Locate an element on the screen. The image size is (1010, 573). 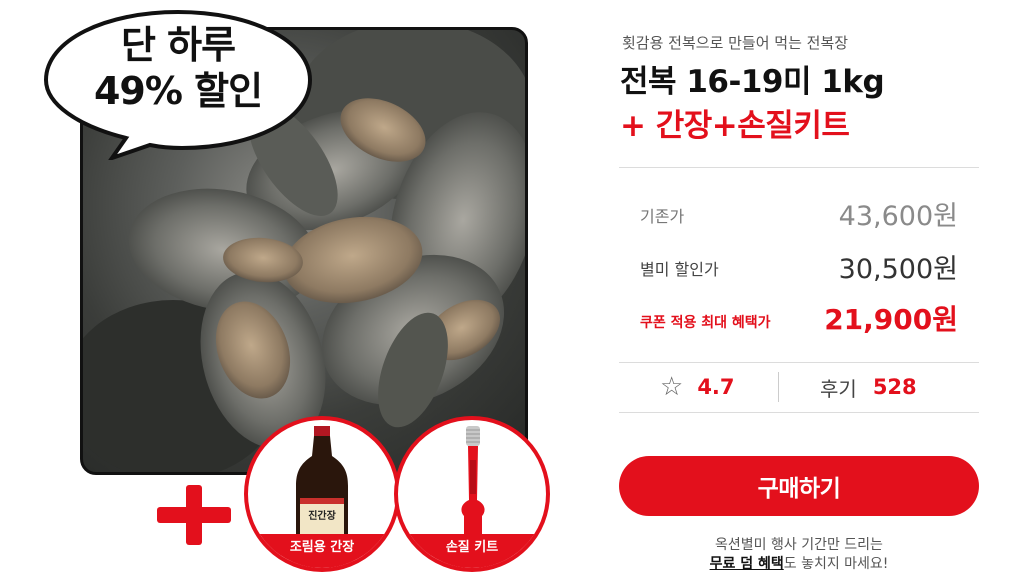
price-row-coupon: 쿠폰 적용 최대 혜택가 21,900원 is located at coordinates (799, 318).